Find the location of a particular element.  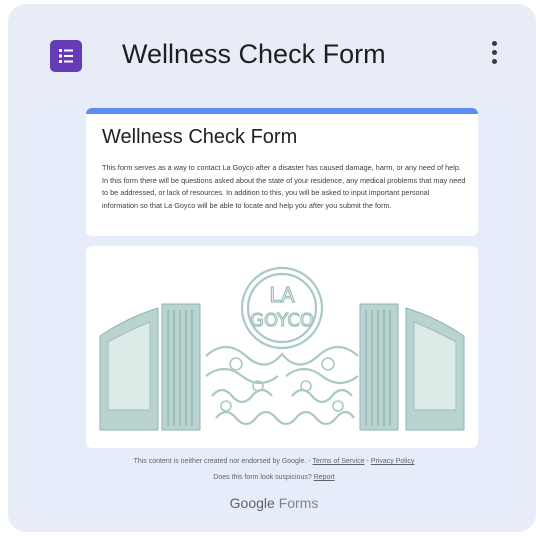

form-title: Wellness Check Form is located at coordinates (200, 137).